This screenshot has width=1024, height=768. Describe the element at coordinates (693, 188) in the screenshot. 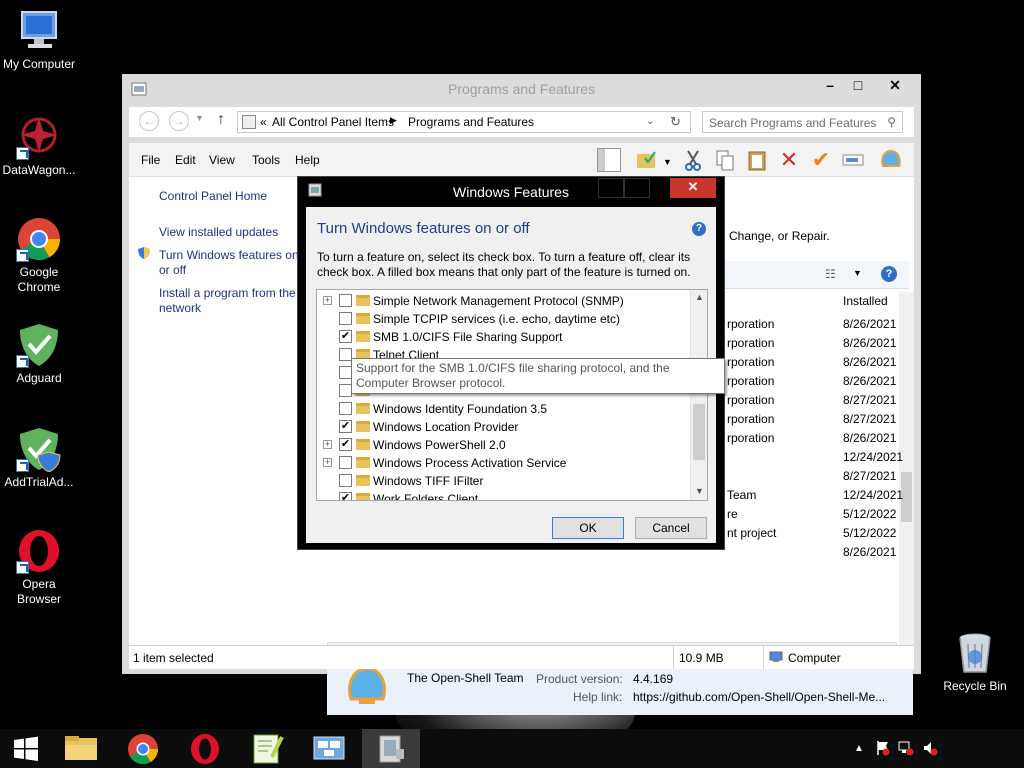

I see `dialog-close-button: ✕` at that location.